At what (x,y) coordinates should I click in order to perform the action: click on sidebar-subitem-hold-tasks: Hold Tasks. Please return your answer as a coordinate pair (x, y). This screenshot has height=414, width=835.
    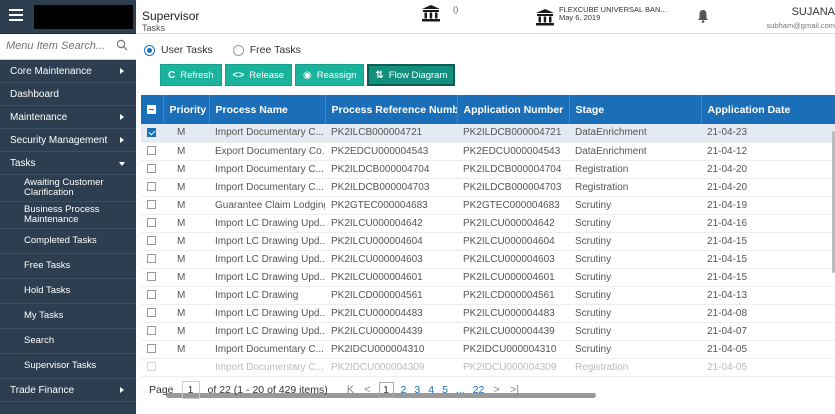
    Looking at the image, I should click on (68, 291).